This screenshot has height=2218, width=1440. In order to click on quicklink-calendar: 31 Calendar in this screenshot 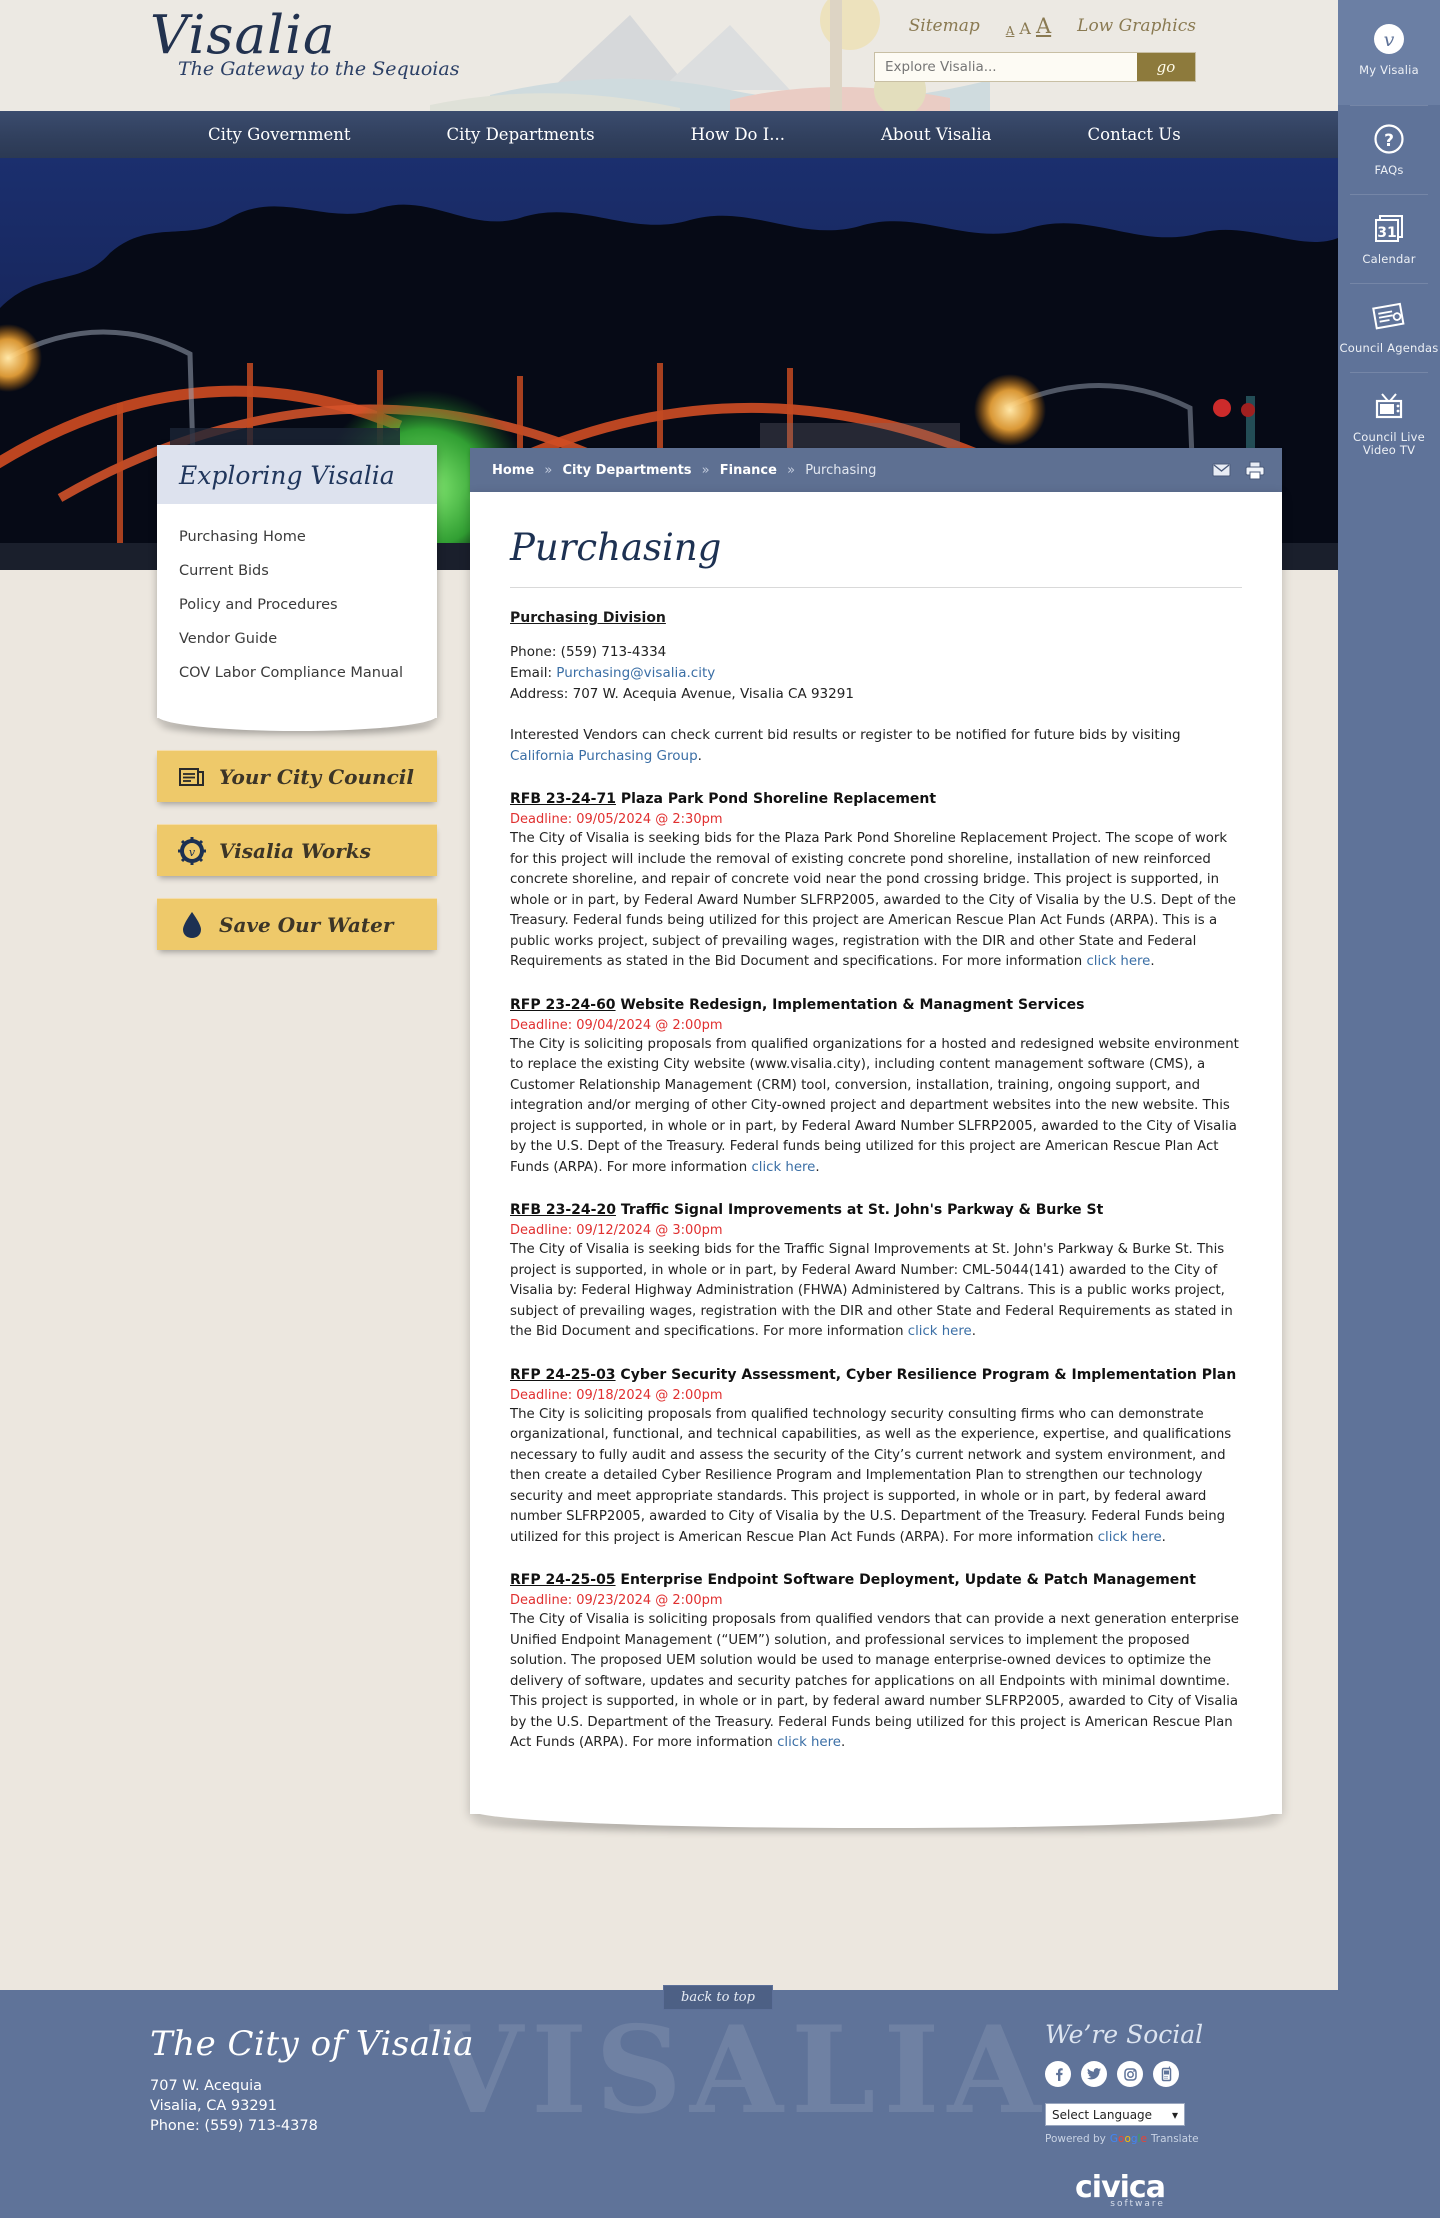, I will do `click(1389, 239)`.